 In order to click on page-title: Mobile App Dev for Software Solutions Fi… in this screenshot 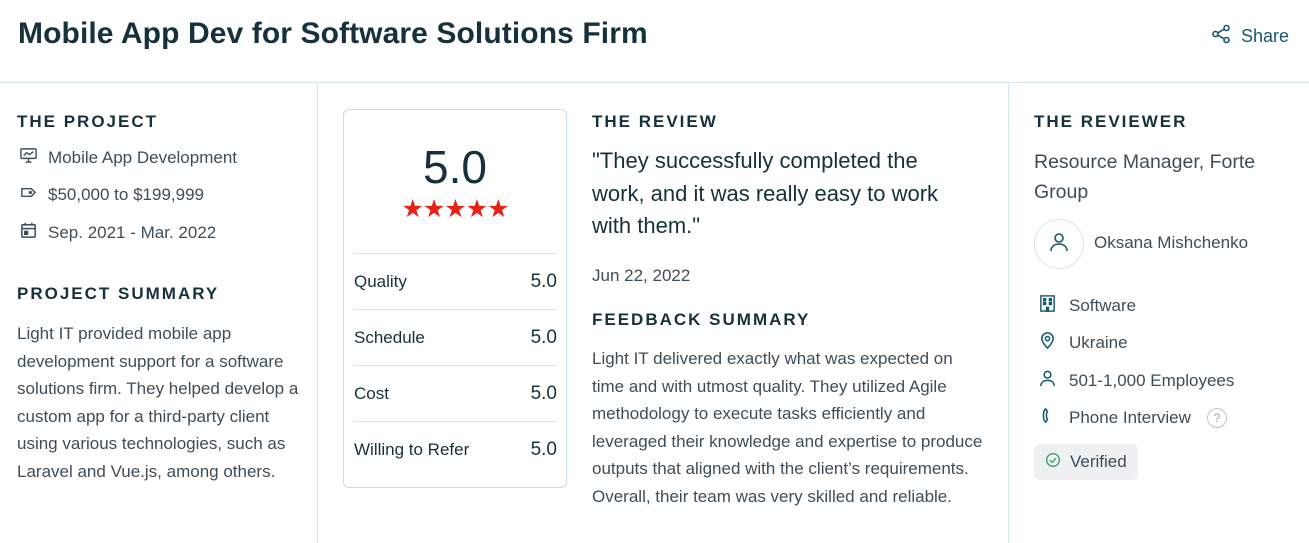, I will do `click(333, 33)`.